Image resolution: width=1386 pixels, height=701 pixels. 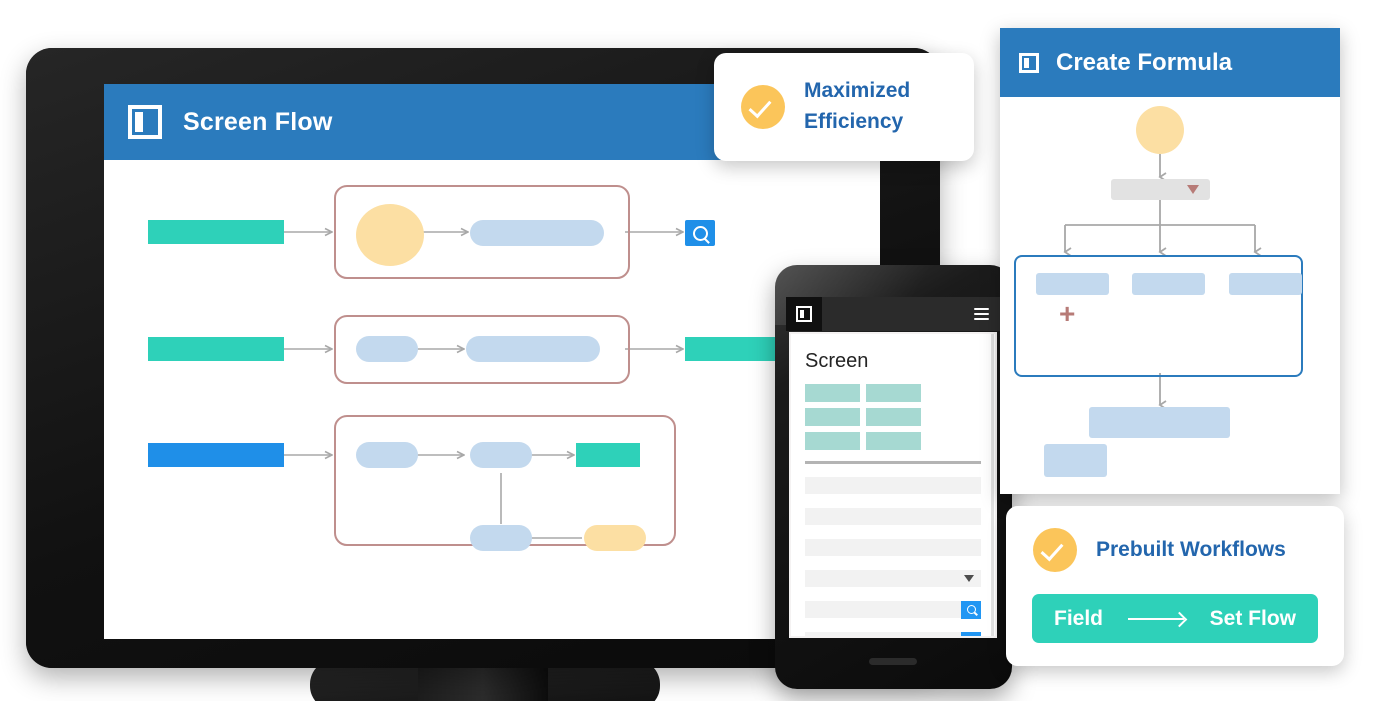 What do you see at coordinates (258, 121) in the screenshot?
I see `screen-flow-title: Screen Flow` at bounding box center [258, 121].